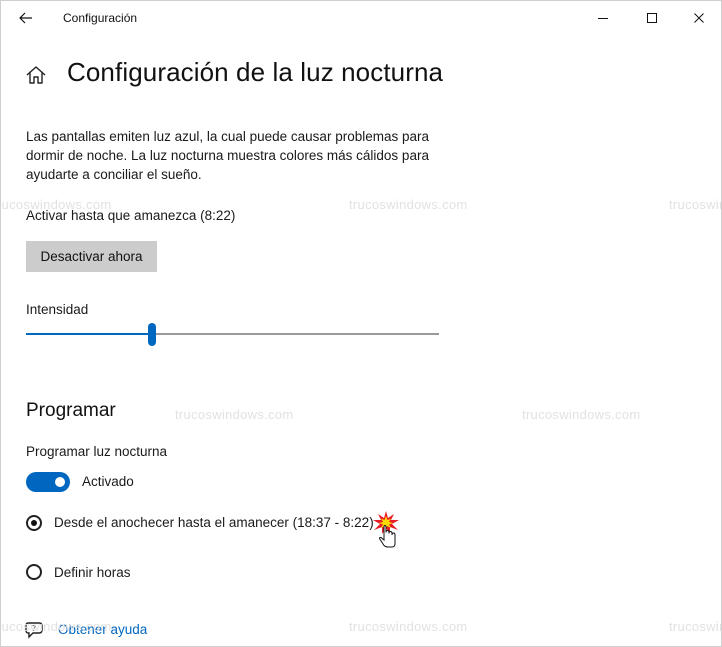 The width and height of the screenshot is (722, 647). I want to click on back-button, so click(26, 18).